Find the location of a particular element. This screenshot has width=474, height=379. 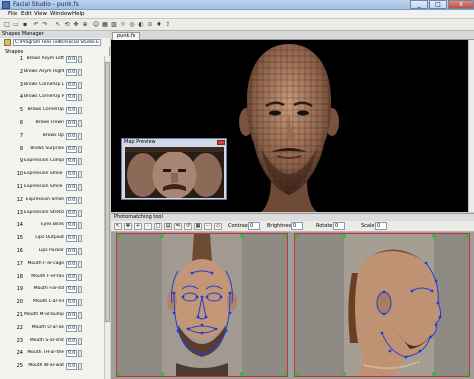

landmark-icon: ♦ is located at coordinates (159, 25).